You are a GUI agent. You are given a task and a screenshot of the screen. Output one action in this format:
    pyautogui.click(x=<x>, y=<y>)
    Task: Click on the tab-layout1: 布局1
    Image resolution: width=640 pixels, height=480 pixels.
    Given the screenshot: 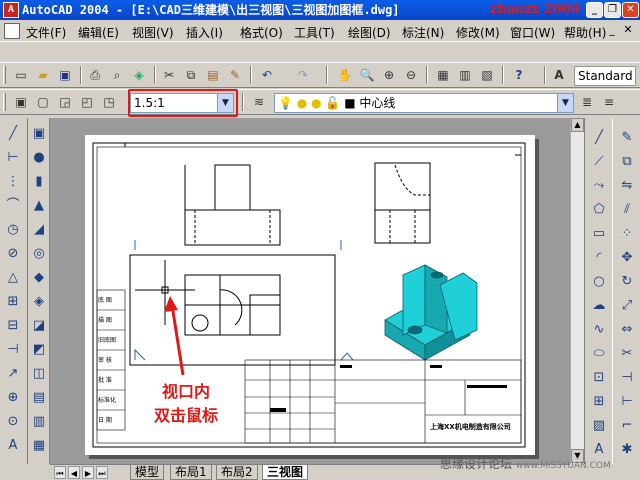 What is the action you would take?
    pyautogui.click(x=191, y=472)
    